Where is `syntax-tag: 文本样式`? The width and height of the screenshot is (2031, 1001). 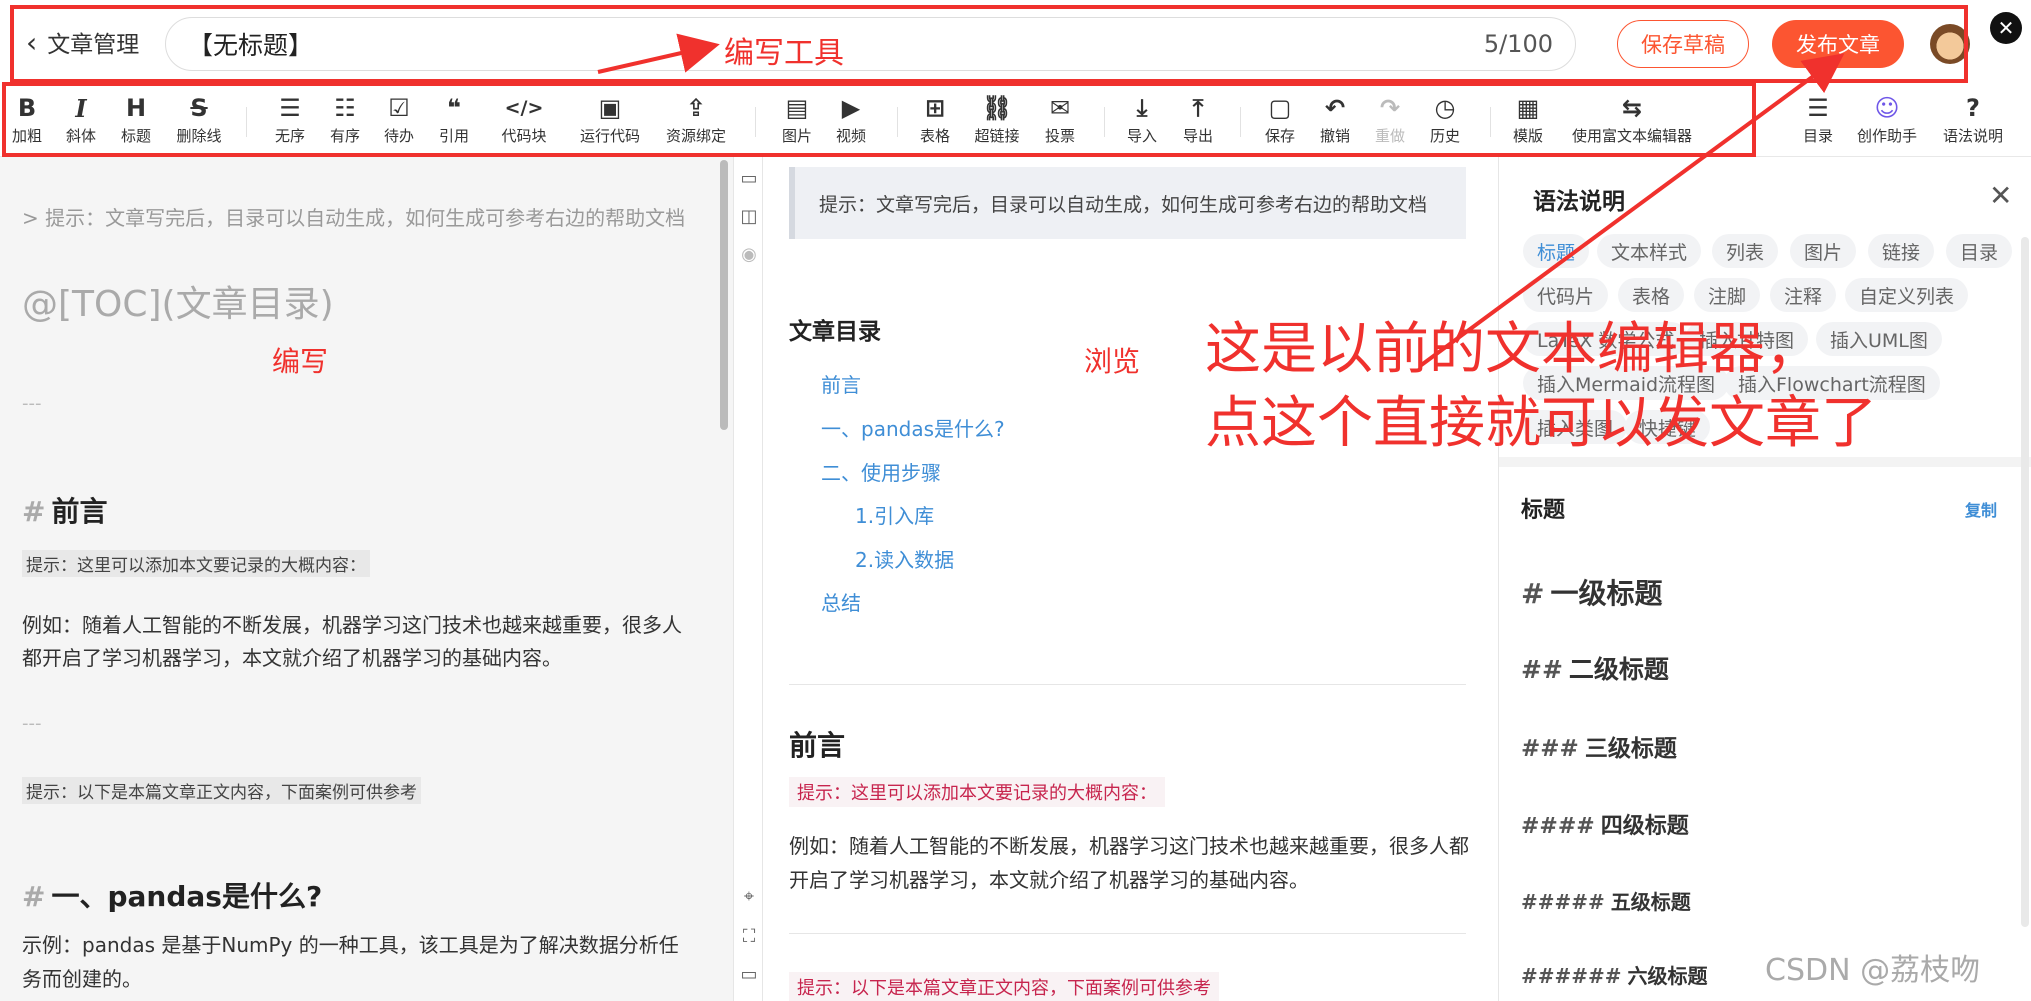 syntax-tag: 文本样式 is located at coordinates (1649, 251).